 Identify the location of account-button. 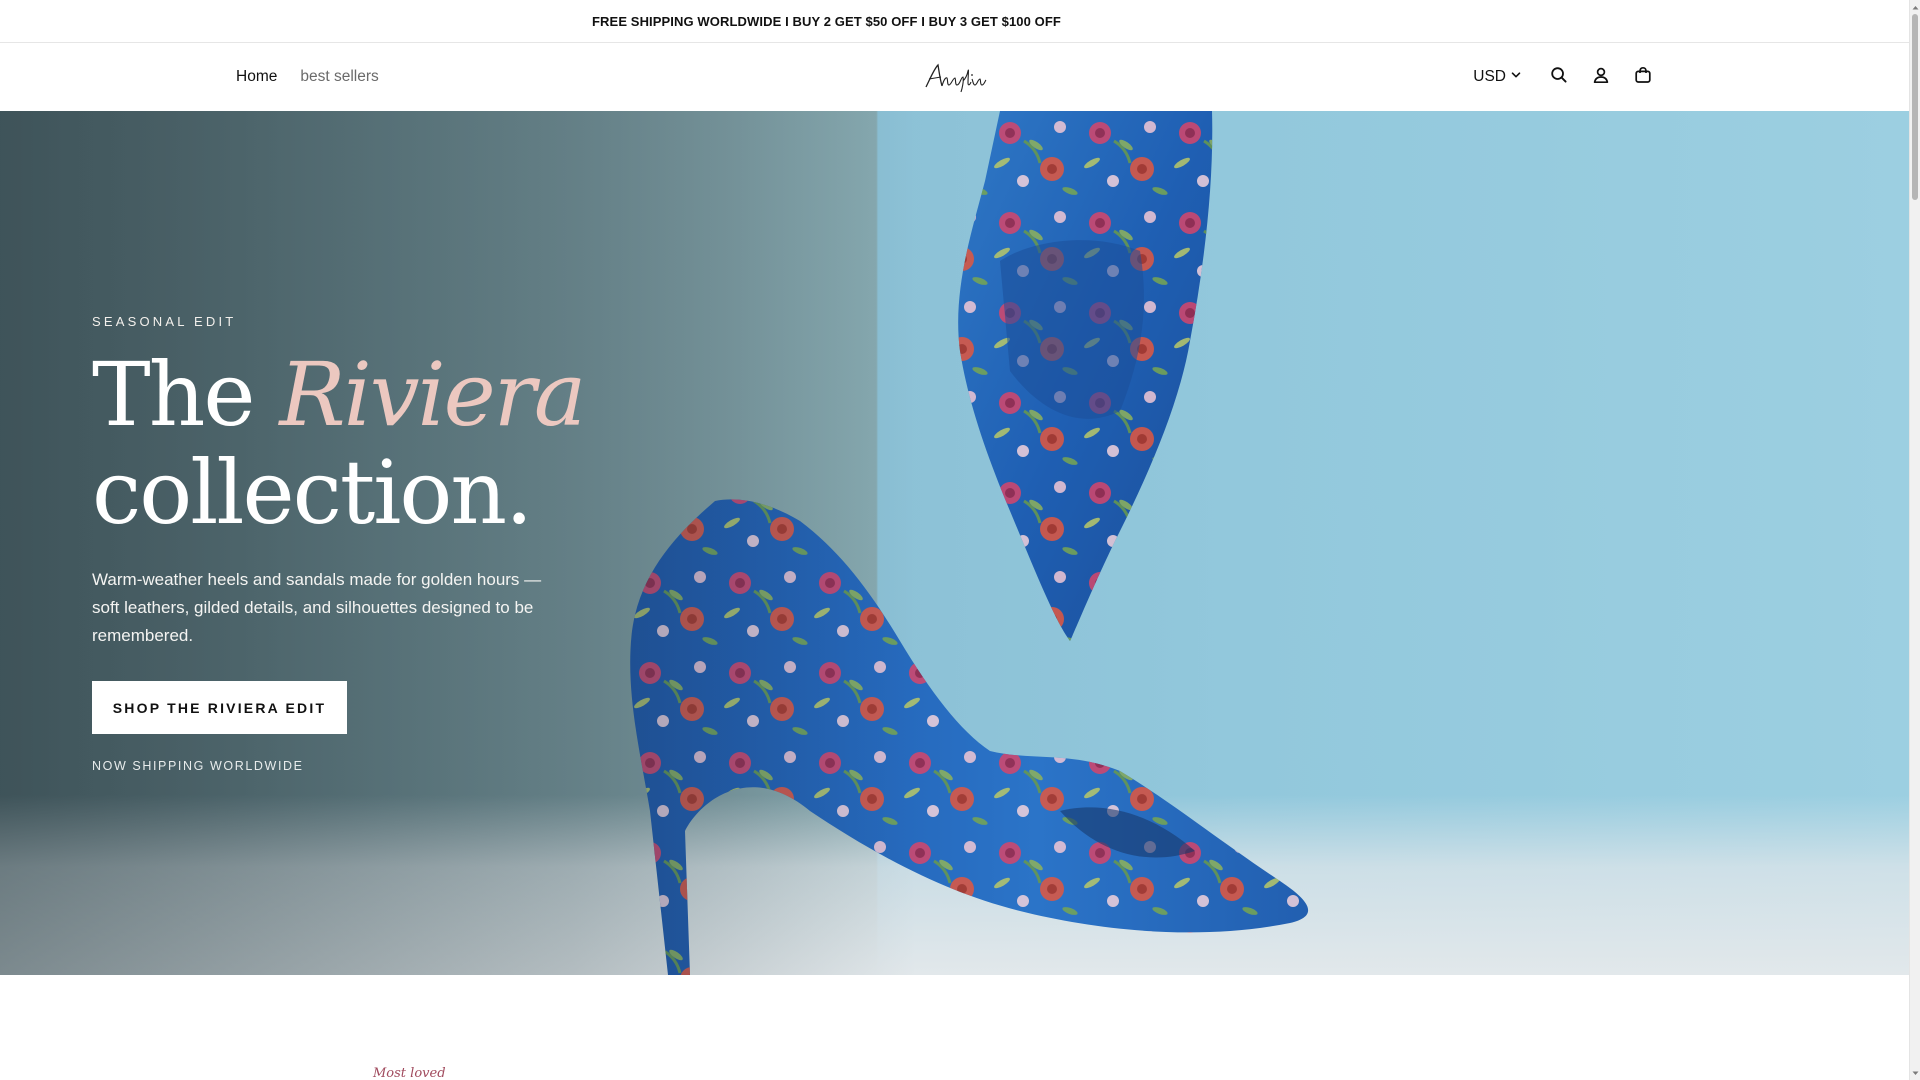
(1601, 77).